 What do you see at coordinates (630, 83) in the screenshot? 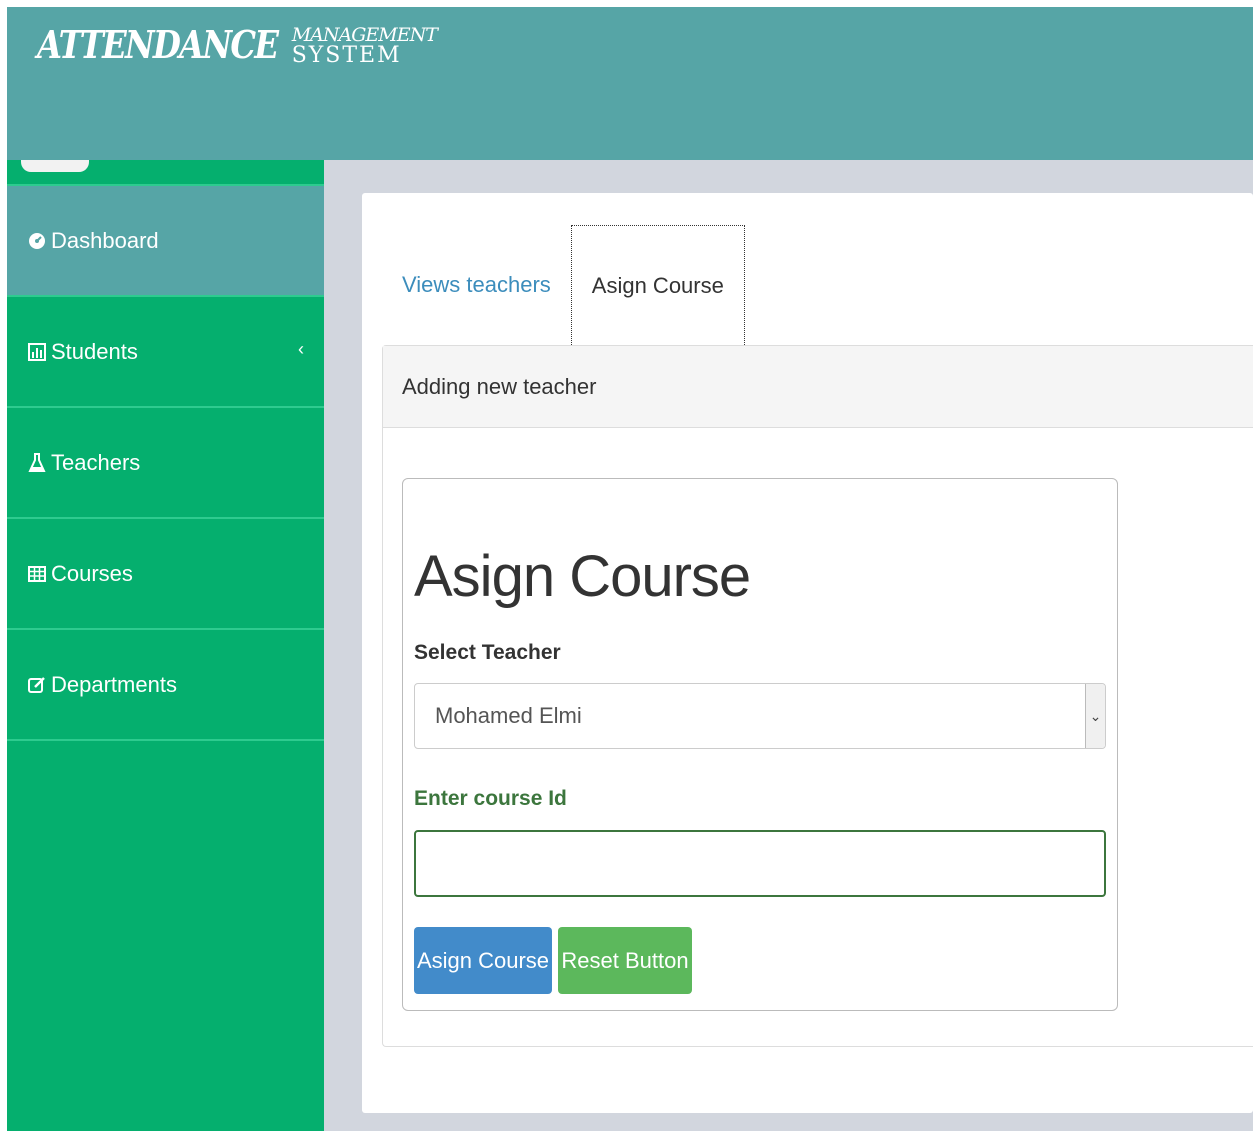
I see `top-header: ATTENDANCE MANAGEMENT SYSTEM` at bounding box center [630, 83].